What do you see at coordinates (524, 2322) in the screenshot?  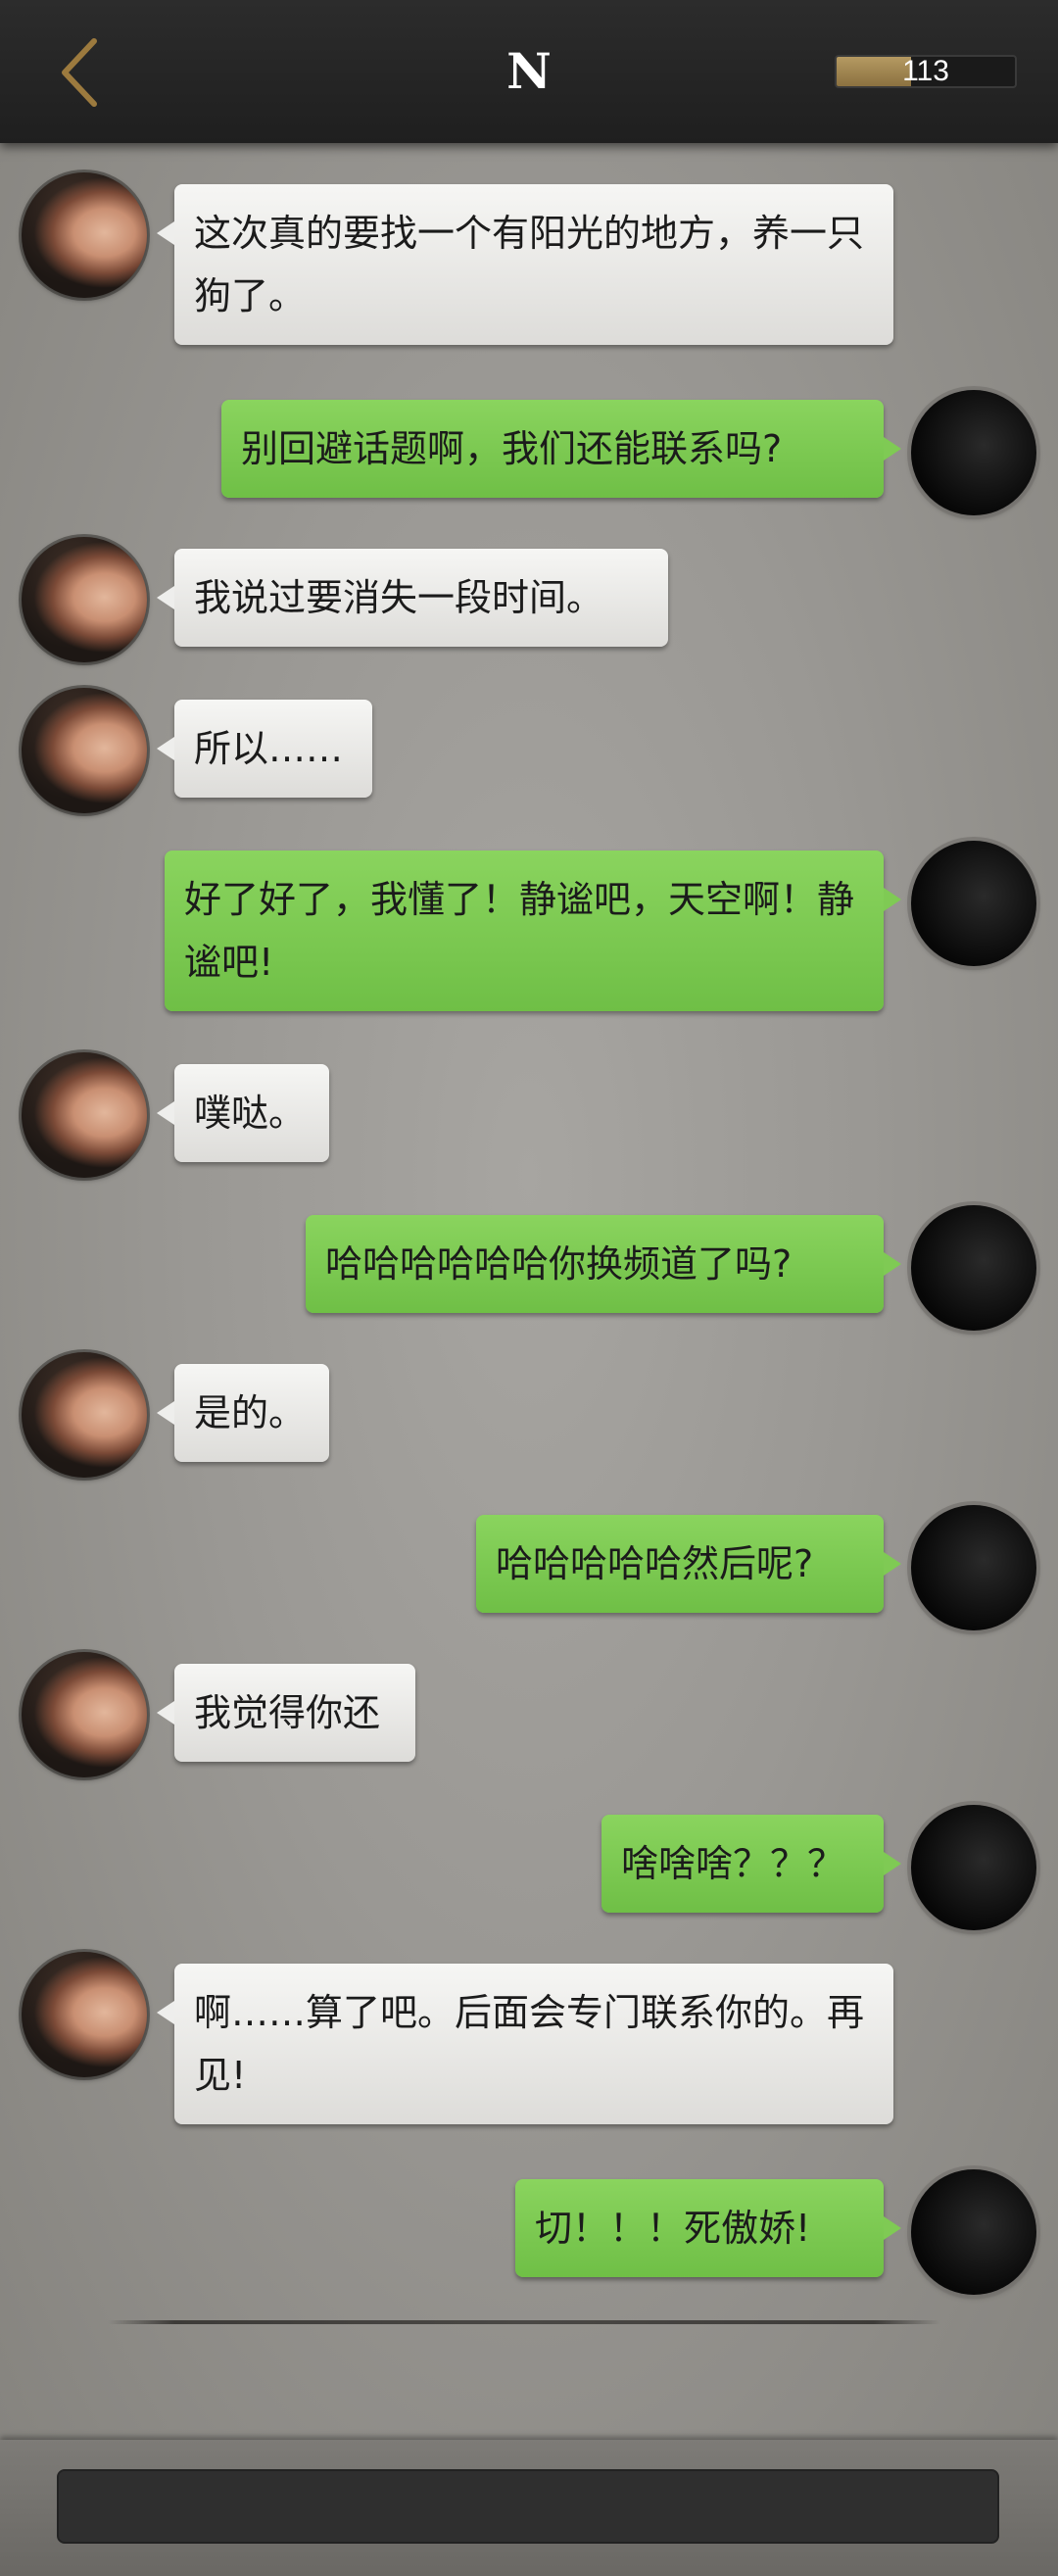 I see `chat-end-divider` at bounding box center [524, 2322].